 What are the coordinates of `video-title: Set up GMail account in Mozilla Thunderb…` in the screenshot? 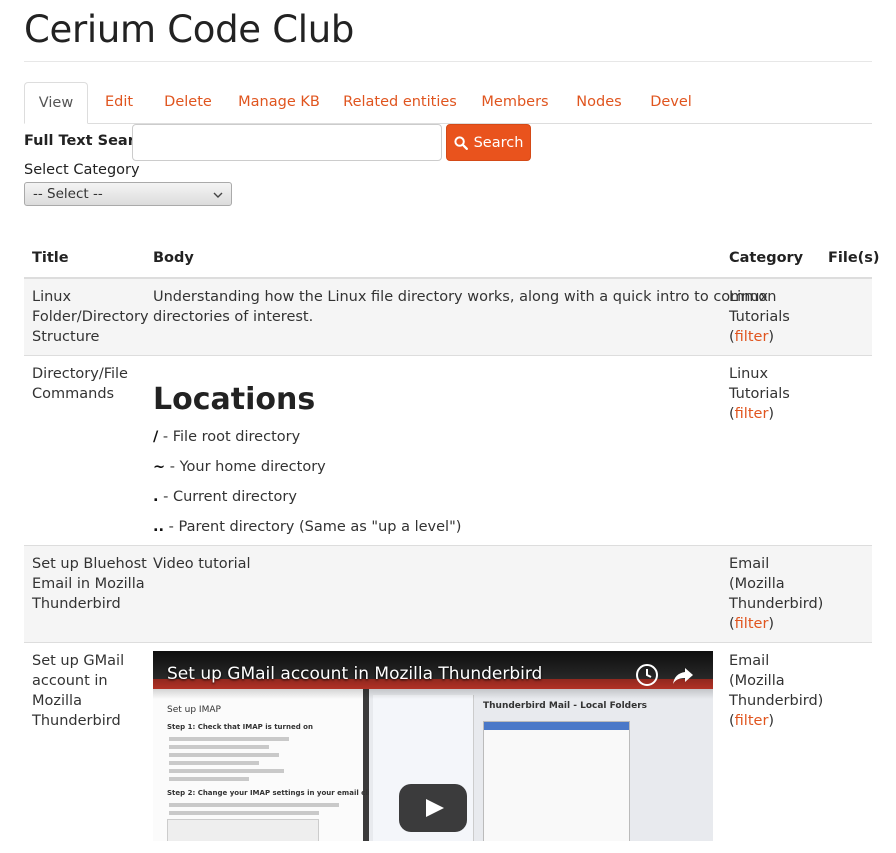 It's located at (354, 674).